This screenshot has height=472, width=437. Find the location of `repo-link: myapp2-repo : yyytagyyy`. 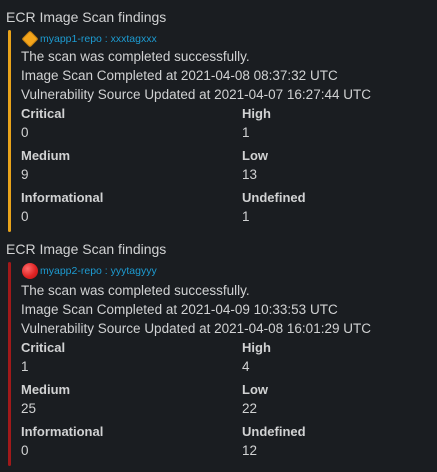

repo-link: myapp2-repo : yyytagyyy is located at coordinates (98, 271).